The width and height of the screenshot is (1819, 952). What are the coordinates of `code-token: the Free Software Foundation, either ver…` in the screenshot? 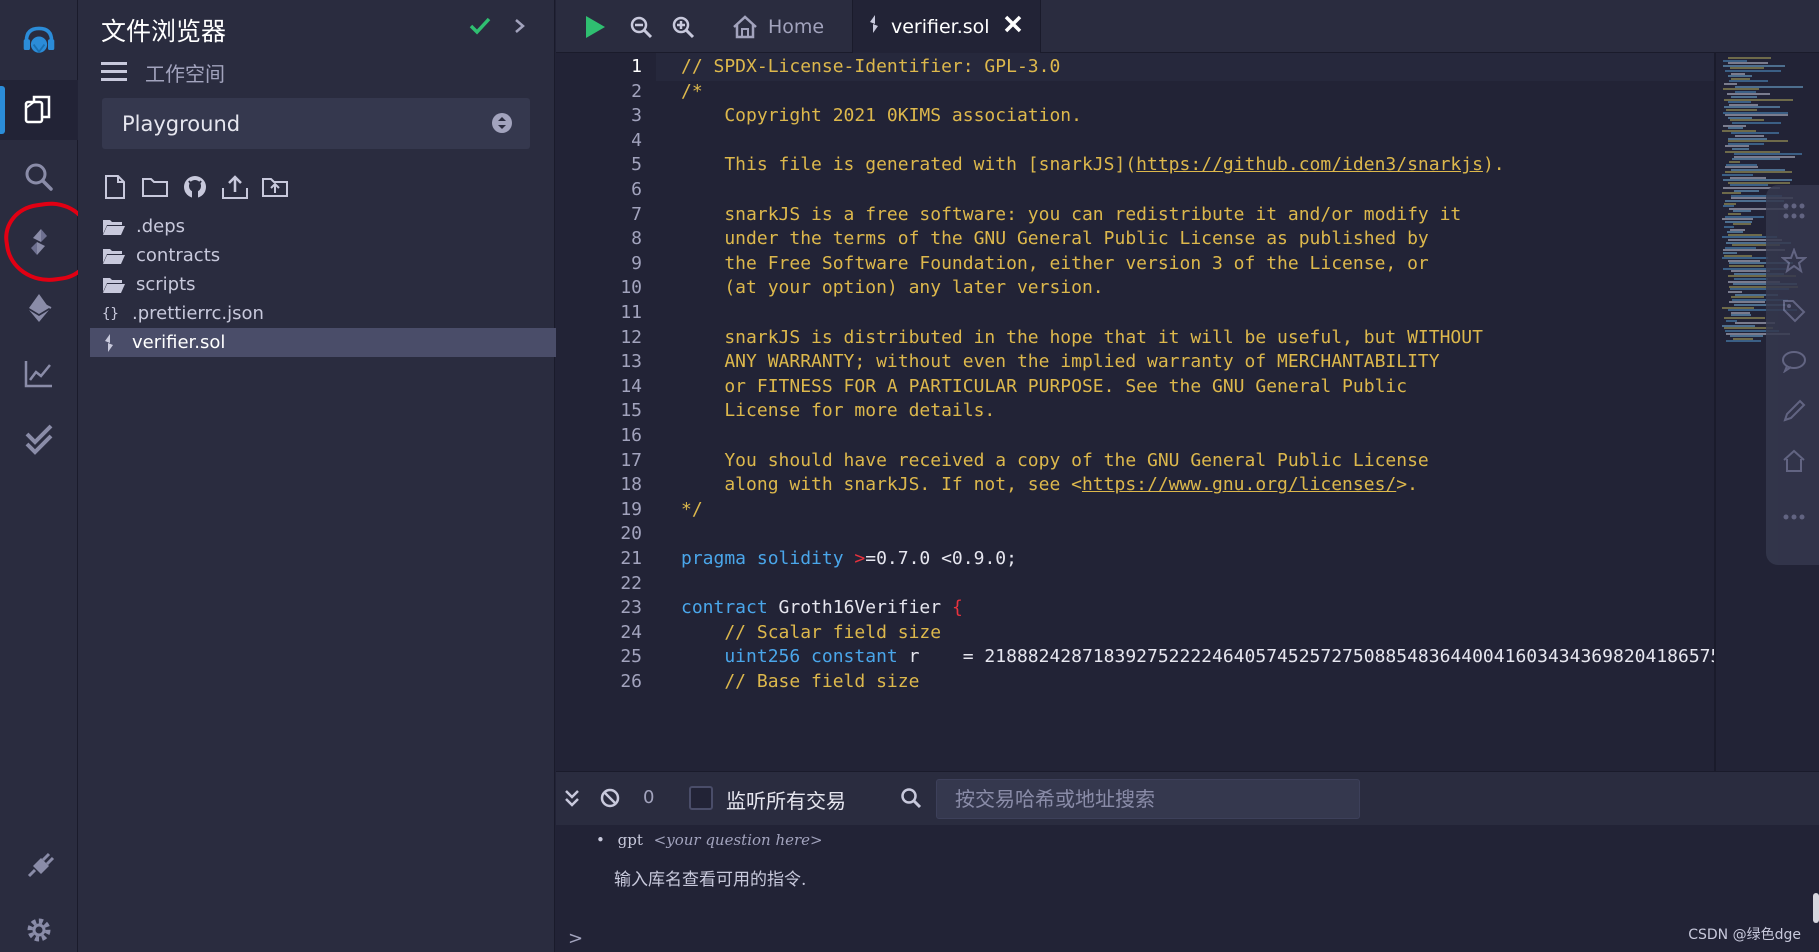 It's located at (1055, 263).